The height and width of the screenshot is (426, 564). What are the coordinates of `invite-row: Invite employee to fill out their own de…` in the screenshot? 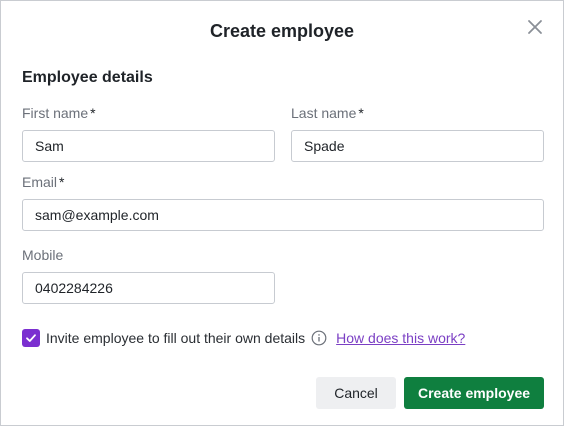 It's located at (243, 338).